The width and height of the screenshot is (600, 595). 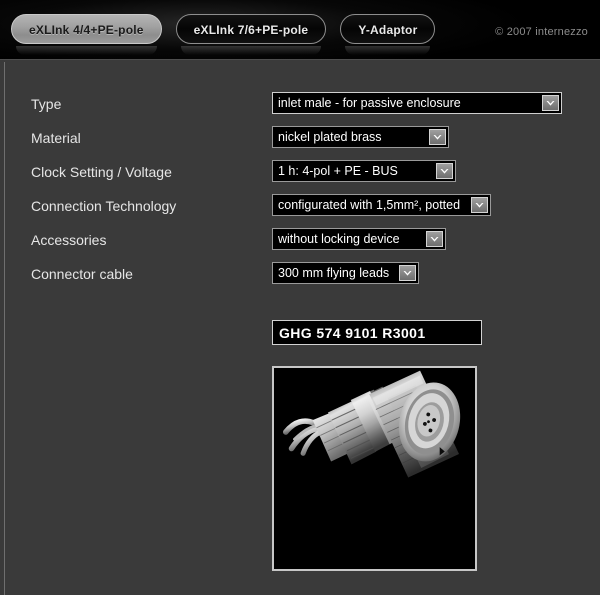 What do you see at coordinates (82, 274) in the screenshot?
I see `label-connector-cable: Connector cable` at bounding box center [82, 274].